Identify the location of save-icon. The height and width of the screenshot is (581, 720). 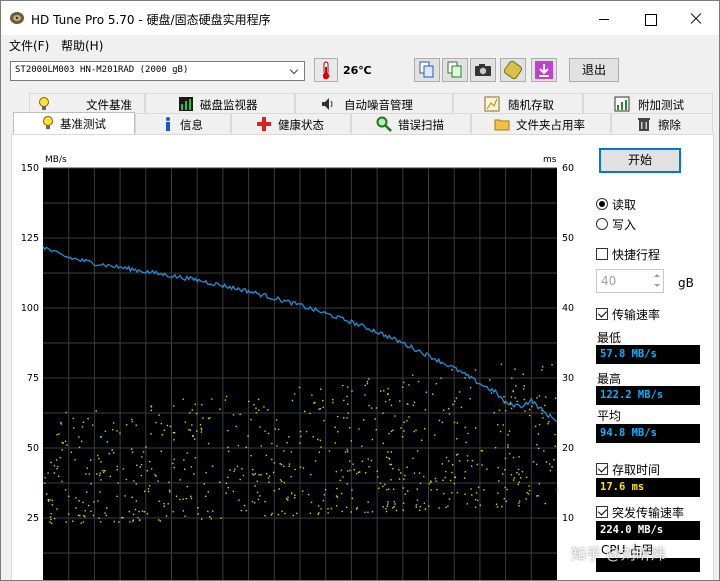
(513, 70).